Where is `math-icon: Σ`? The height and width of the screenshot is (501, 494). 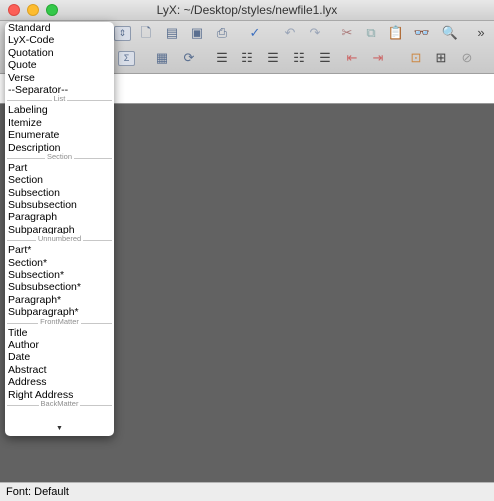
math-icon: Σ is located at coordinates (126, 58).